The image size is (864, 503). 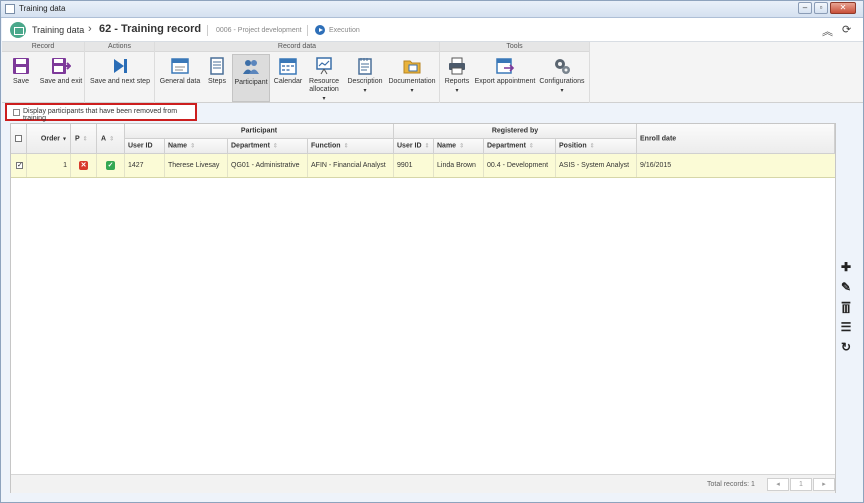 I want to click on maximize-button: ▫, so click(x=821, y=8).